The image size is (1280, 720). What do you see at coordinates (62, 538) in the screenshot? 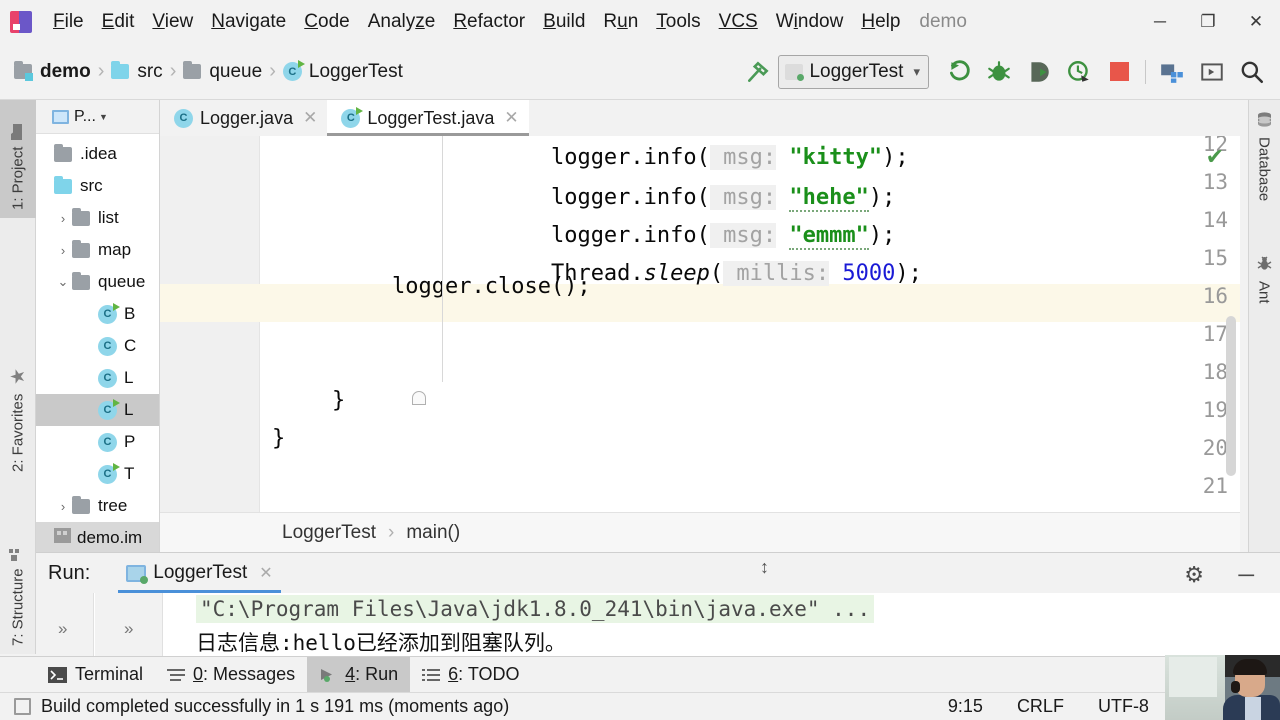
I see `module-file-icon` at bounding box center [62, 538].